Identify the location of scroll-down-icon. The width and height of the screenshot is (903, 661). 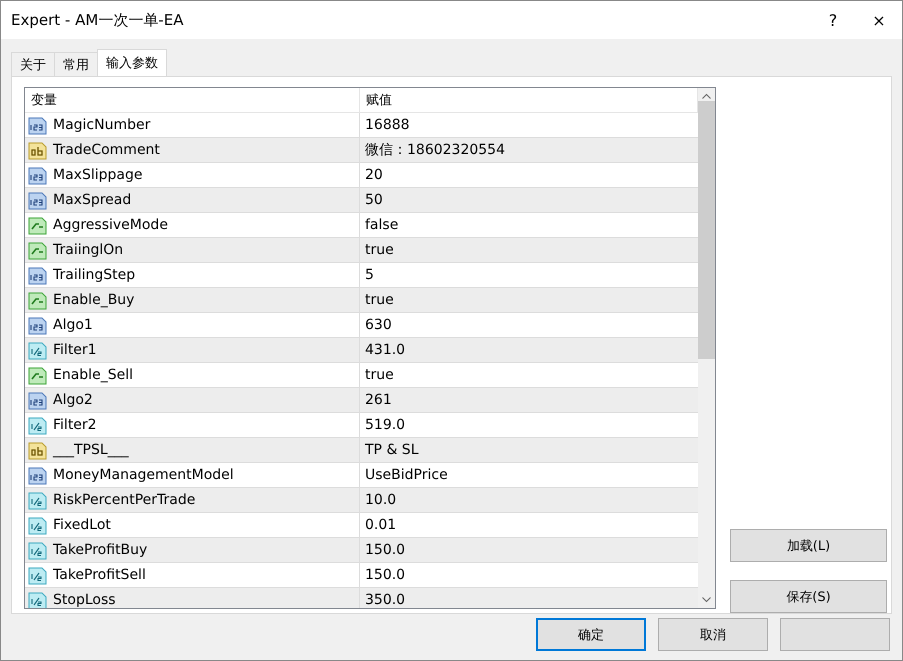
(706, 600).